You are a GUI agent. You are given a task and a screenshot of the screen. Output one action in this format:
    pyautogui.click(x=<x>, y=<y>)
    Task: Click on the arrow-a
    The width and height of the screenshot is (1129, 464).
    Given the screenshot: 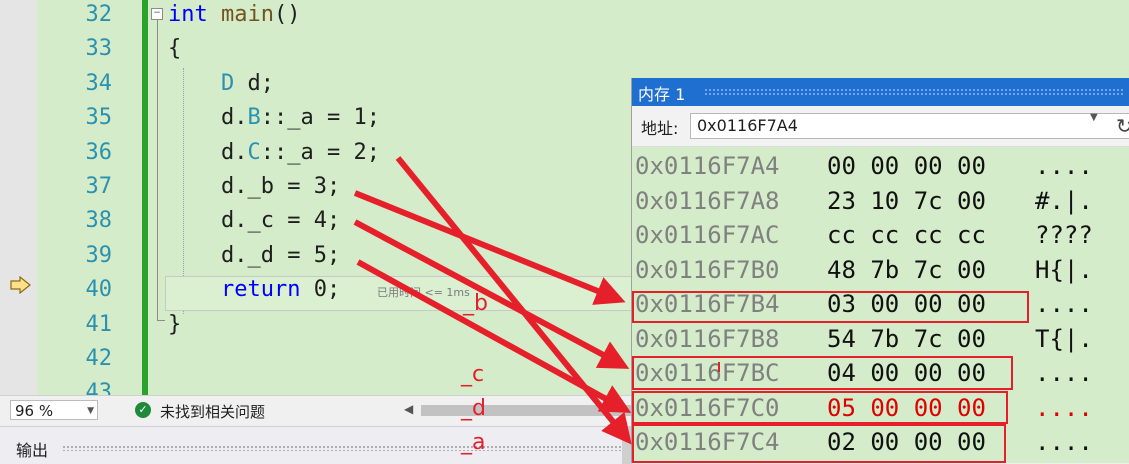 What is the action you would take?
    pyautogui.click(x=513, y=300)
    